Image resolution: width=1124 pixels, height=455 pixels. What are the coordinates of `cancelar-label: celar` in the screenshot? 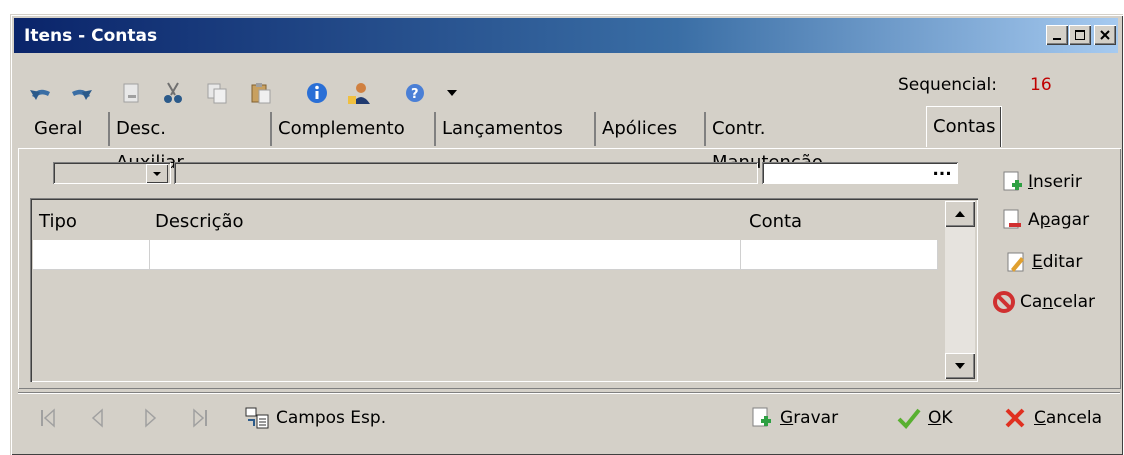 It's located at (1074, 302).